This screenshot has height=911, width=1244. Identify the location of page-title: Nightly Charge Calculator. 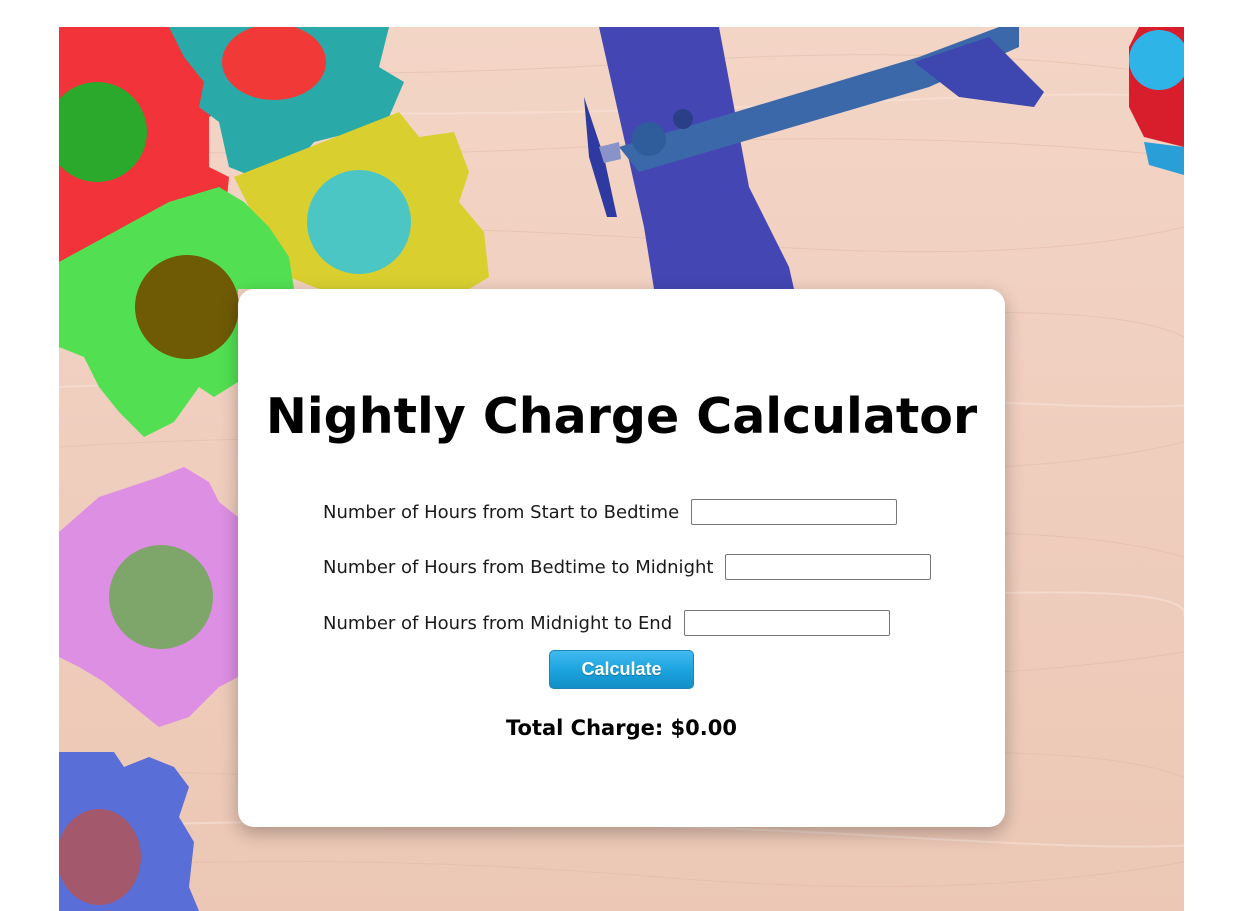
(621, 416).